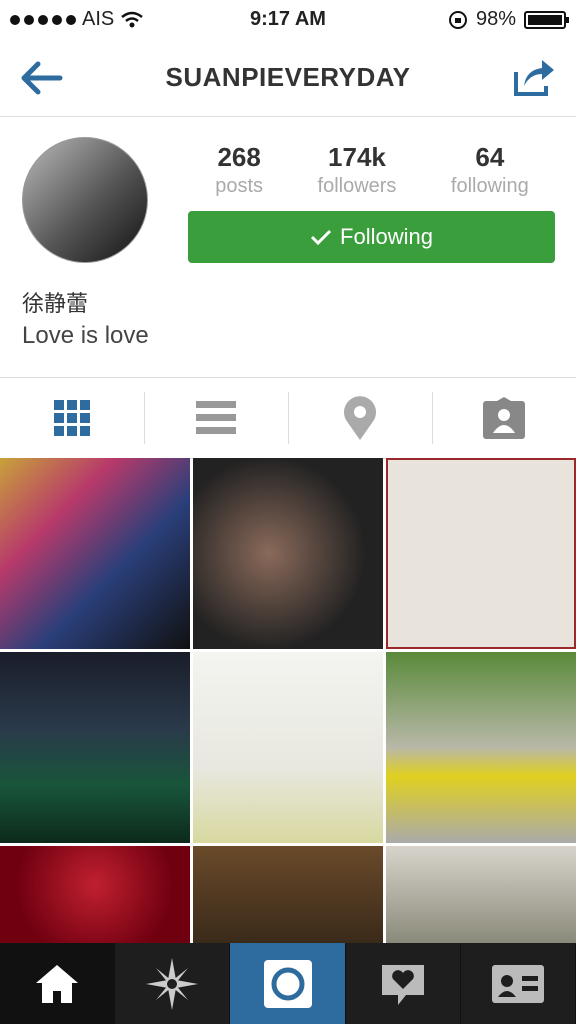 The height and width of the screenshot is (1024, 576). What do you see at coordinates (288, 20) in the screenshot?
I see `status-bar: AIS 9:17 AM 98%` at bounding box center [288, 20].